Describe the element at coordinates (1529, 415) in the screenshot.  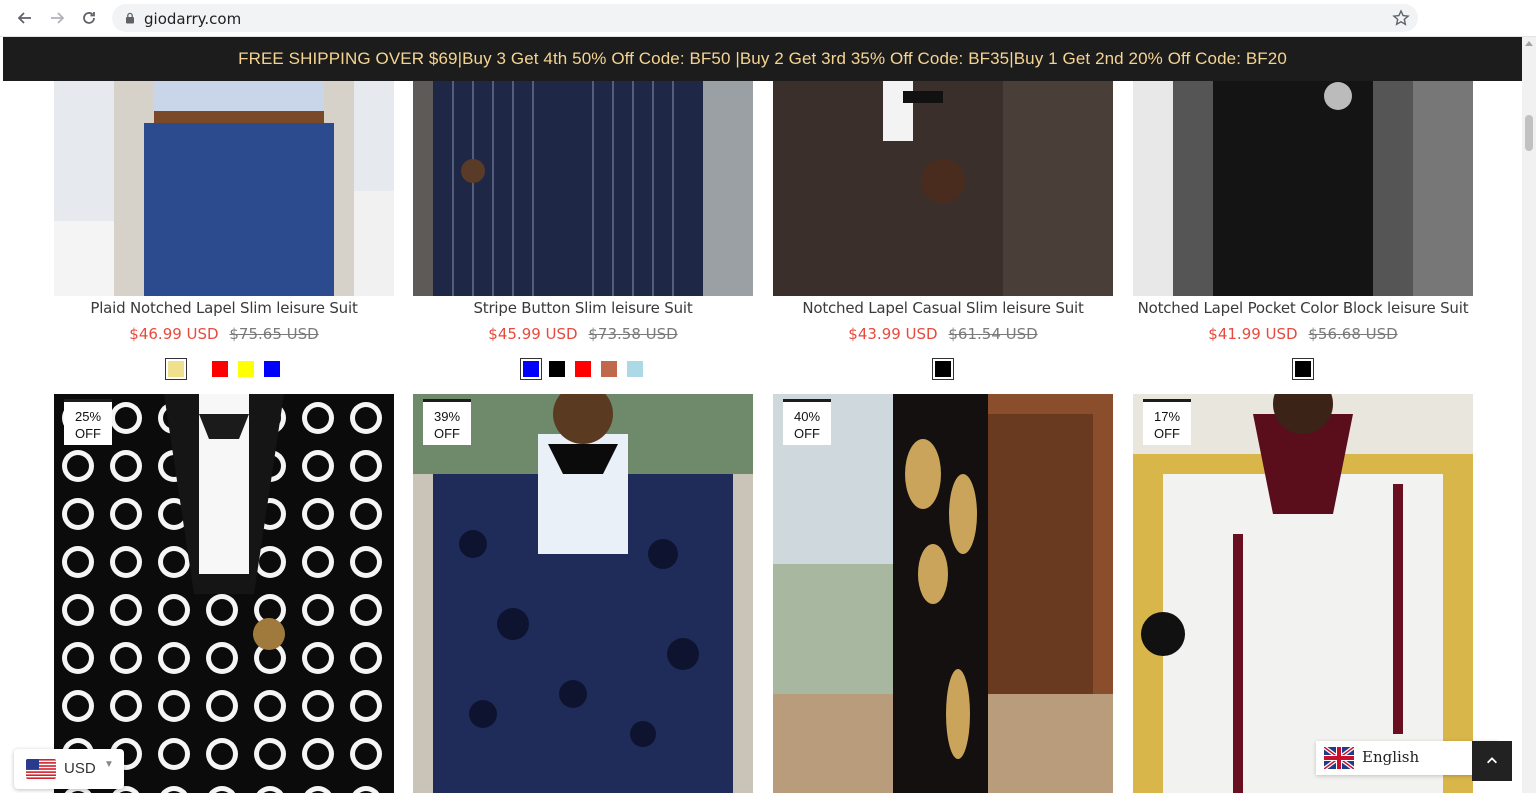
I see `page-scrollbar` at that location.